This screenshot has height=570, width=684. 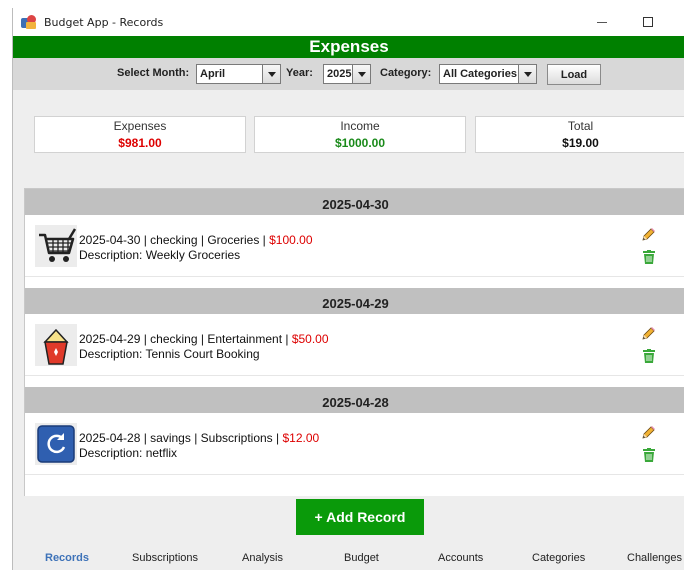 I want to click on tab-challenges: Challenges, so click(x=654, y=558).